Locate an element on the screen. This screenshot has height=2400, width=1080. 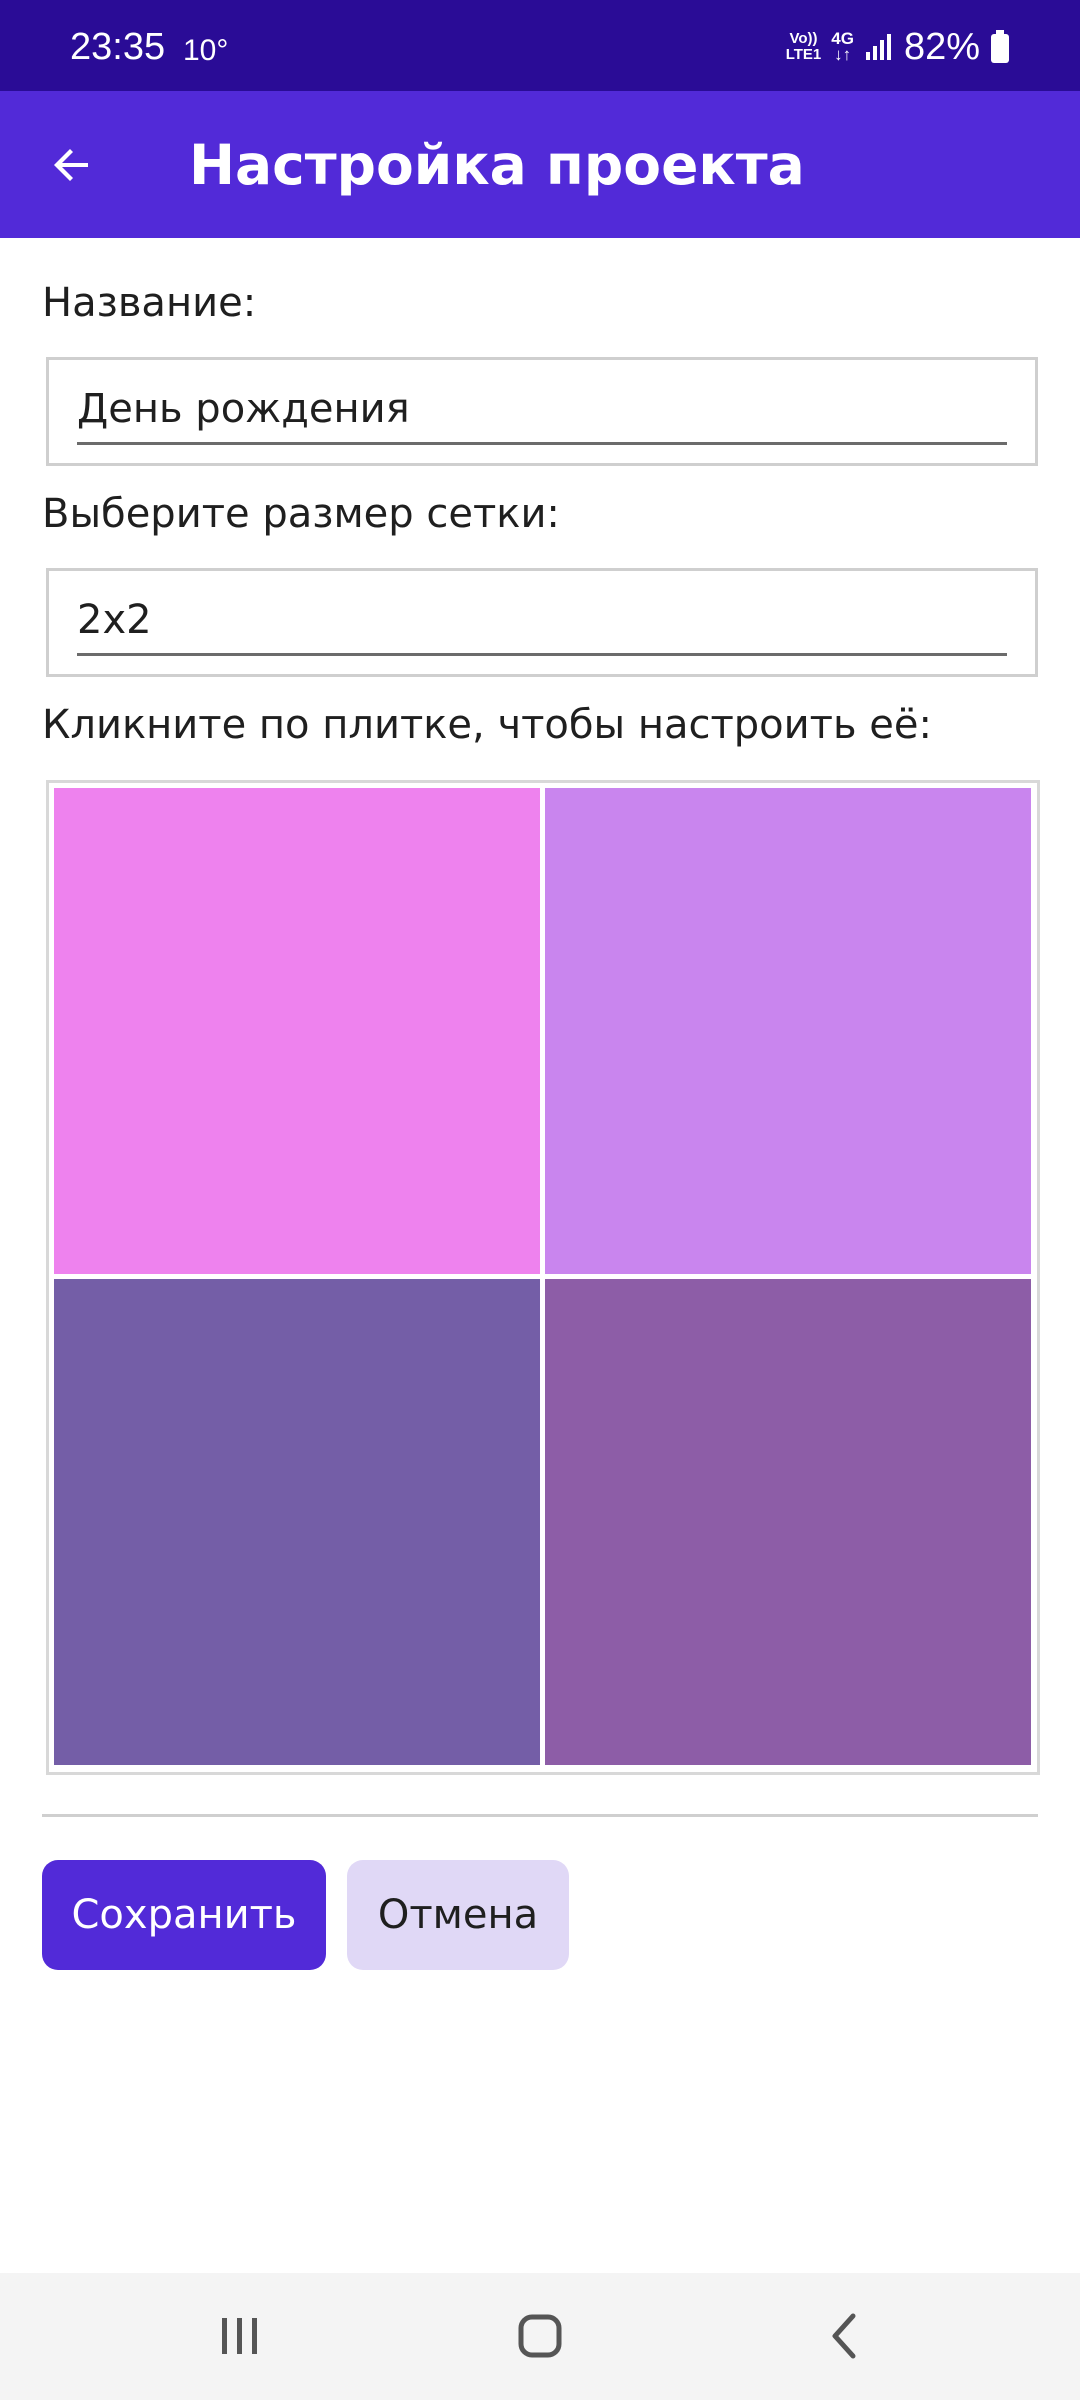
status-time: 23:35 is located at coordinates (118, 47).